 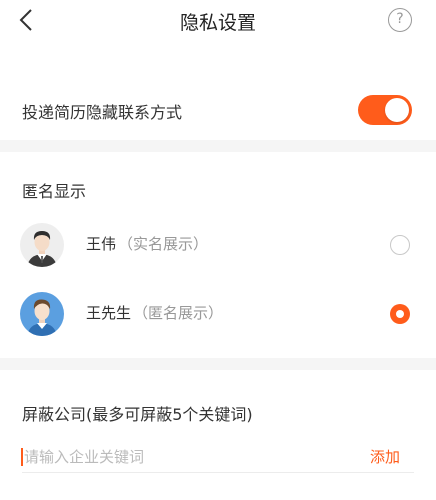 What do you see at coordinates (217, 23) in the screenshot?
I see `page-title: 隐私设置` at bounding box center [217, 23].